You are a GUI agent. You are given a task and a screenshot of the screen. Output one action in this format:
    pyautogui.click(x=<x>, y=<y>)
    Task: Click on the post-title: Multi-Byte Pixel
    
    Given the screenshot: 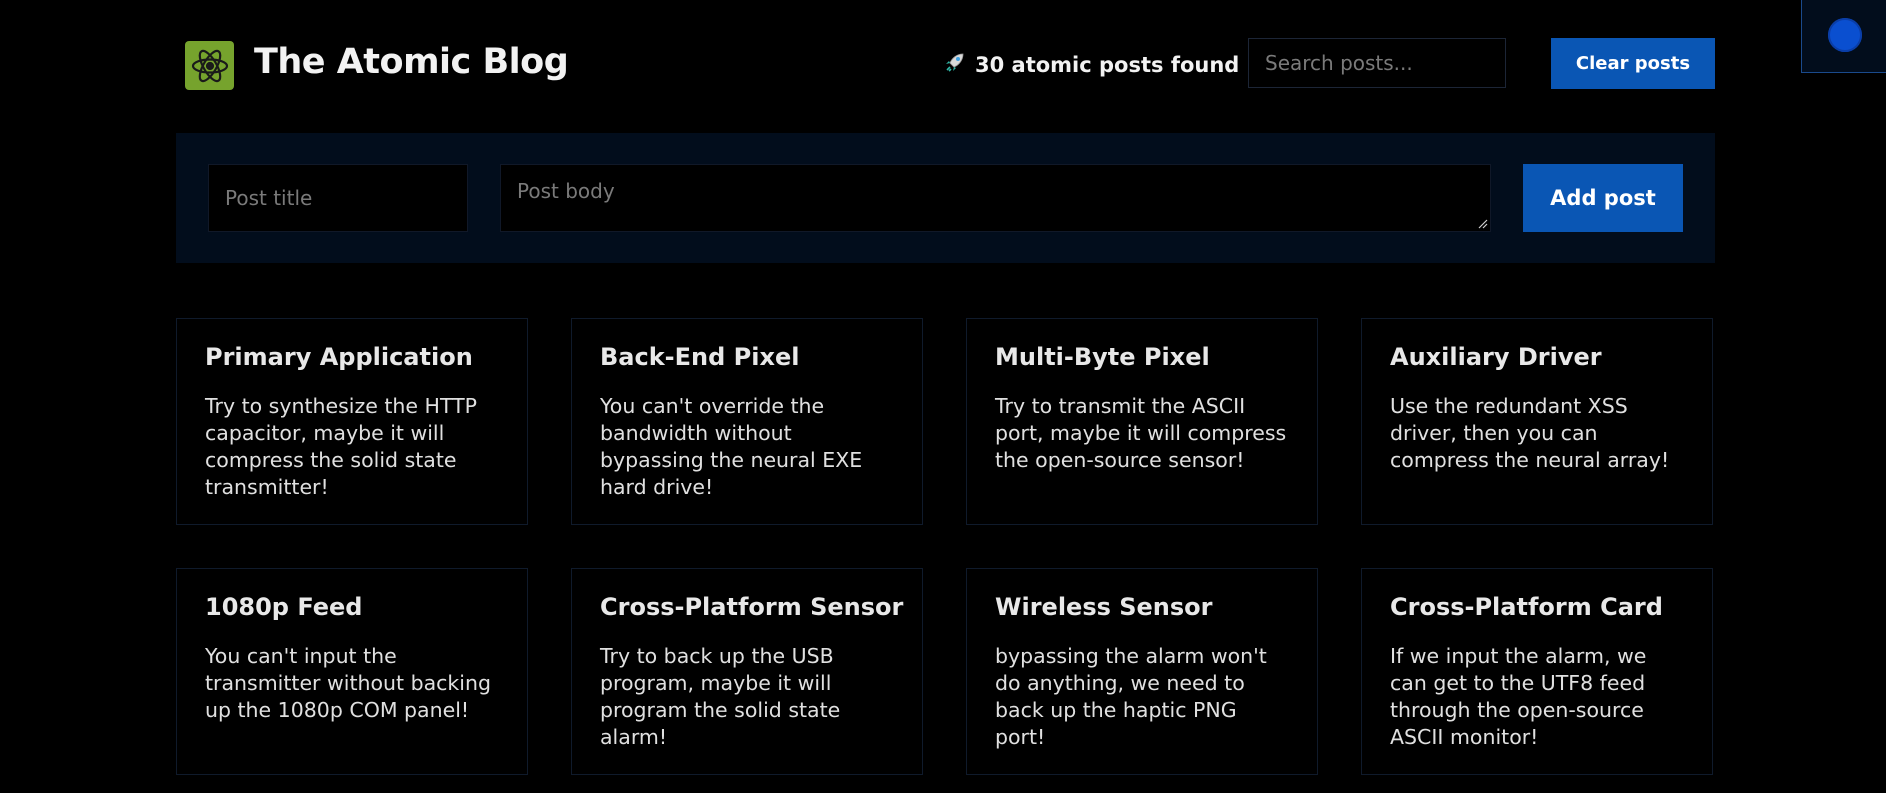 What is the action you would take?
    pyautogui.click(x=1102, y=357)
    